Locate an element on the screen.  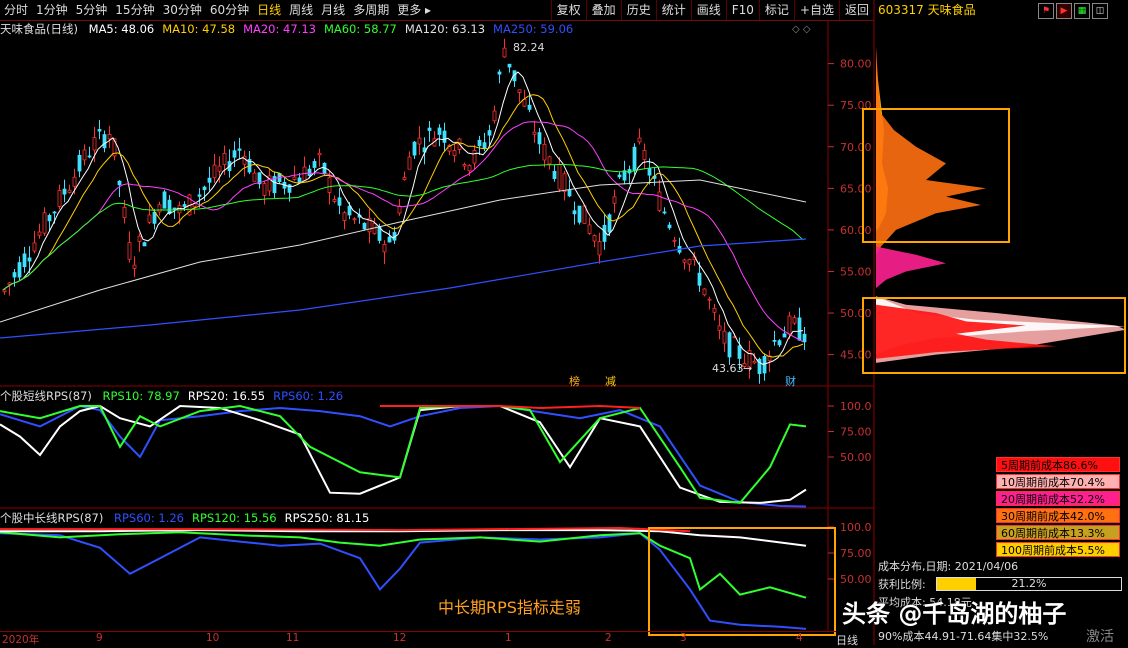
cost-legend-5: 100周期前成本5.5% is located at coordinates (1058, 549).